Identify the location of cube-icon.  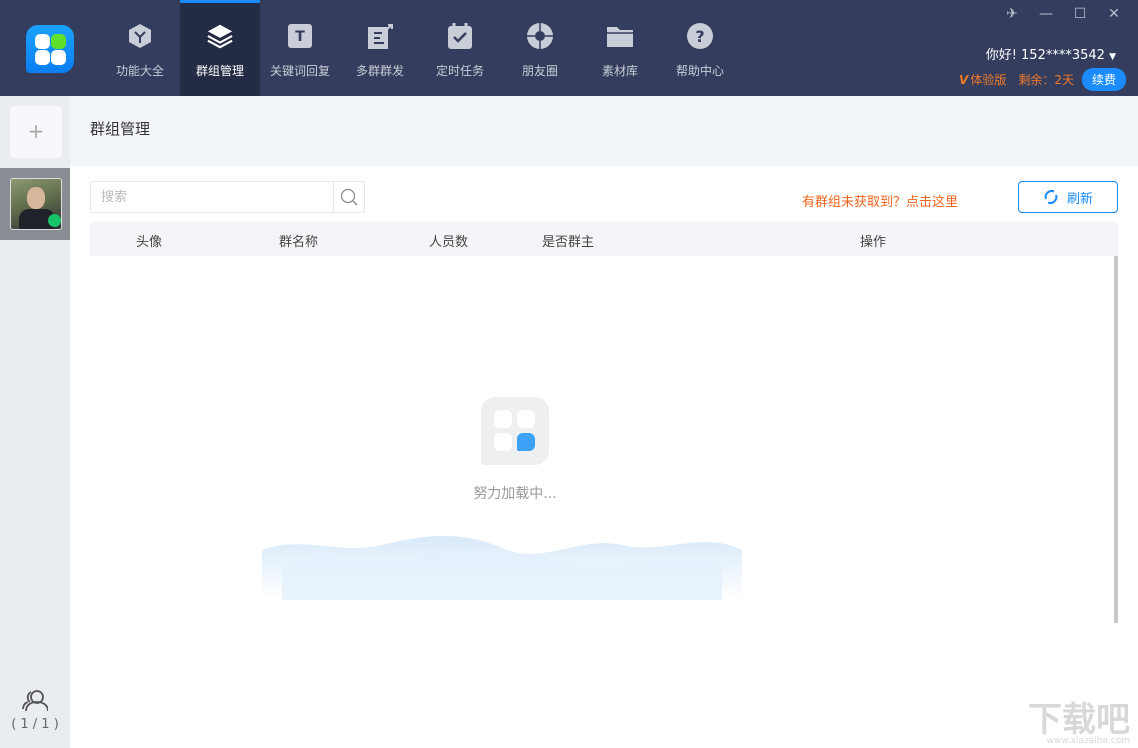
(140, 36).